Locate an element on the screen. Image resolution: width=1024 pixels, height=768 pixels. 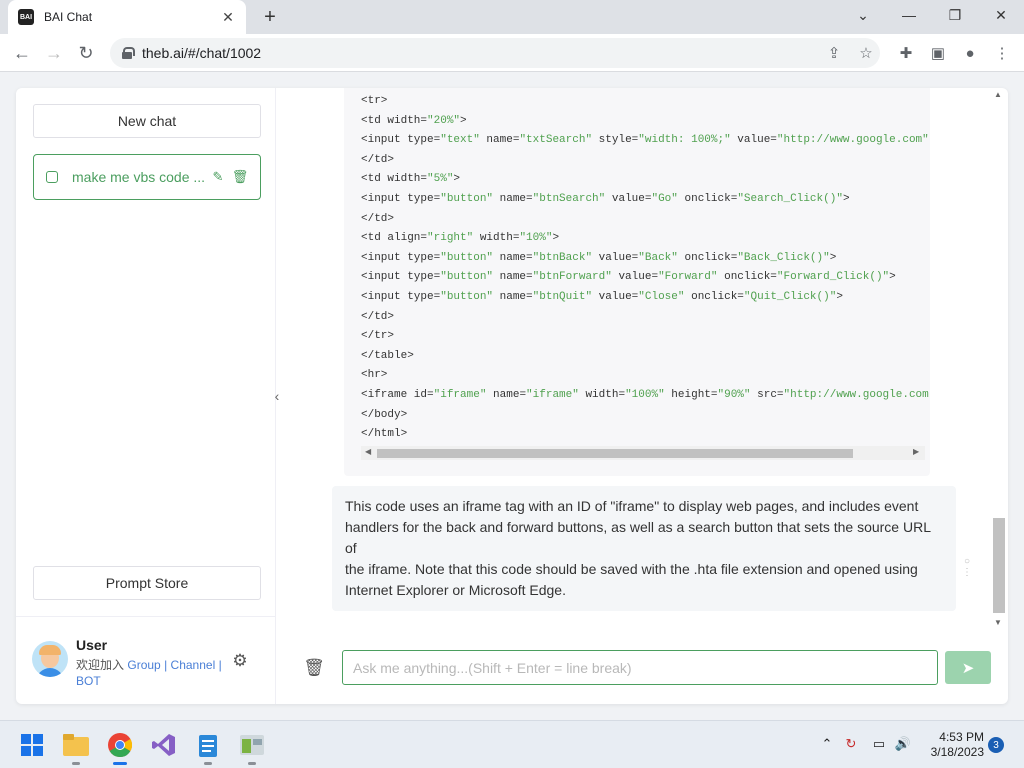
code-line: </body> is located at coordinates (384, 414).